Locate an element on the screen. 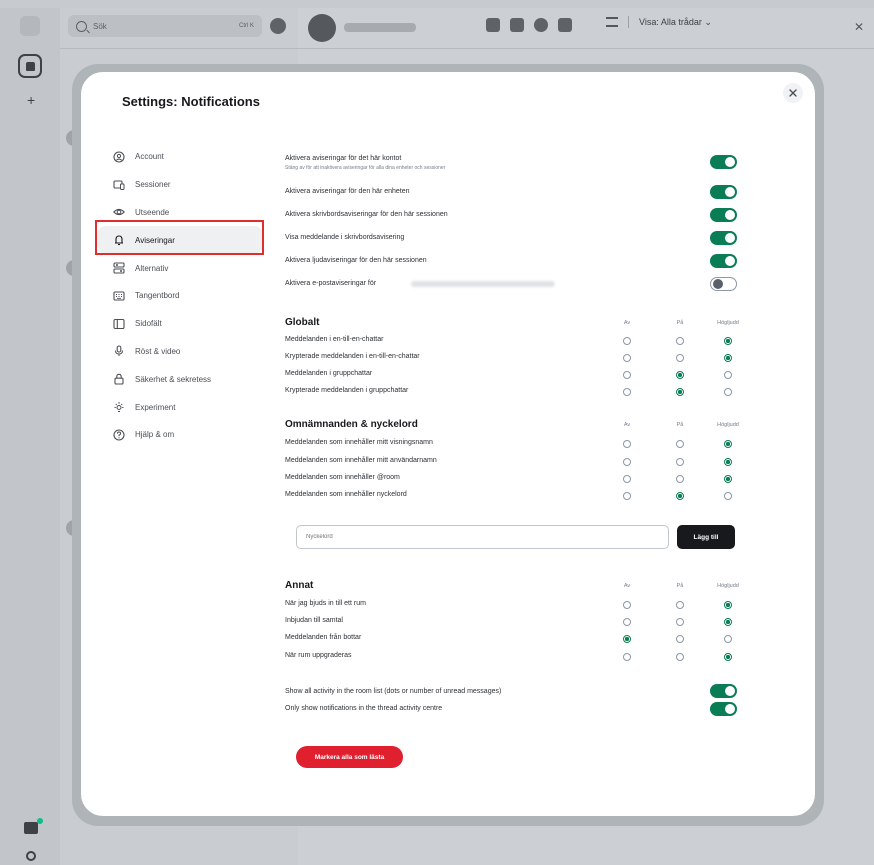 The image size is (874, 865). section-title: Omnämnanden & nyckelord is located at coordinates (351, 424).